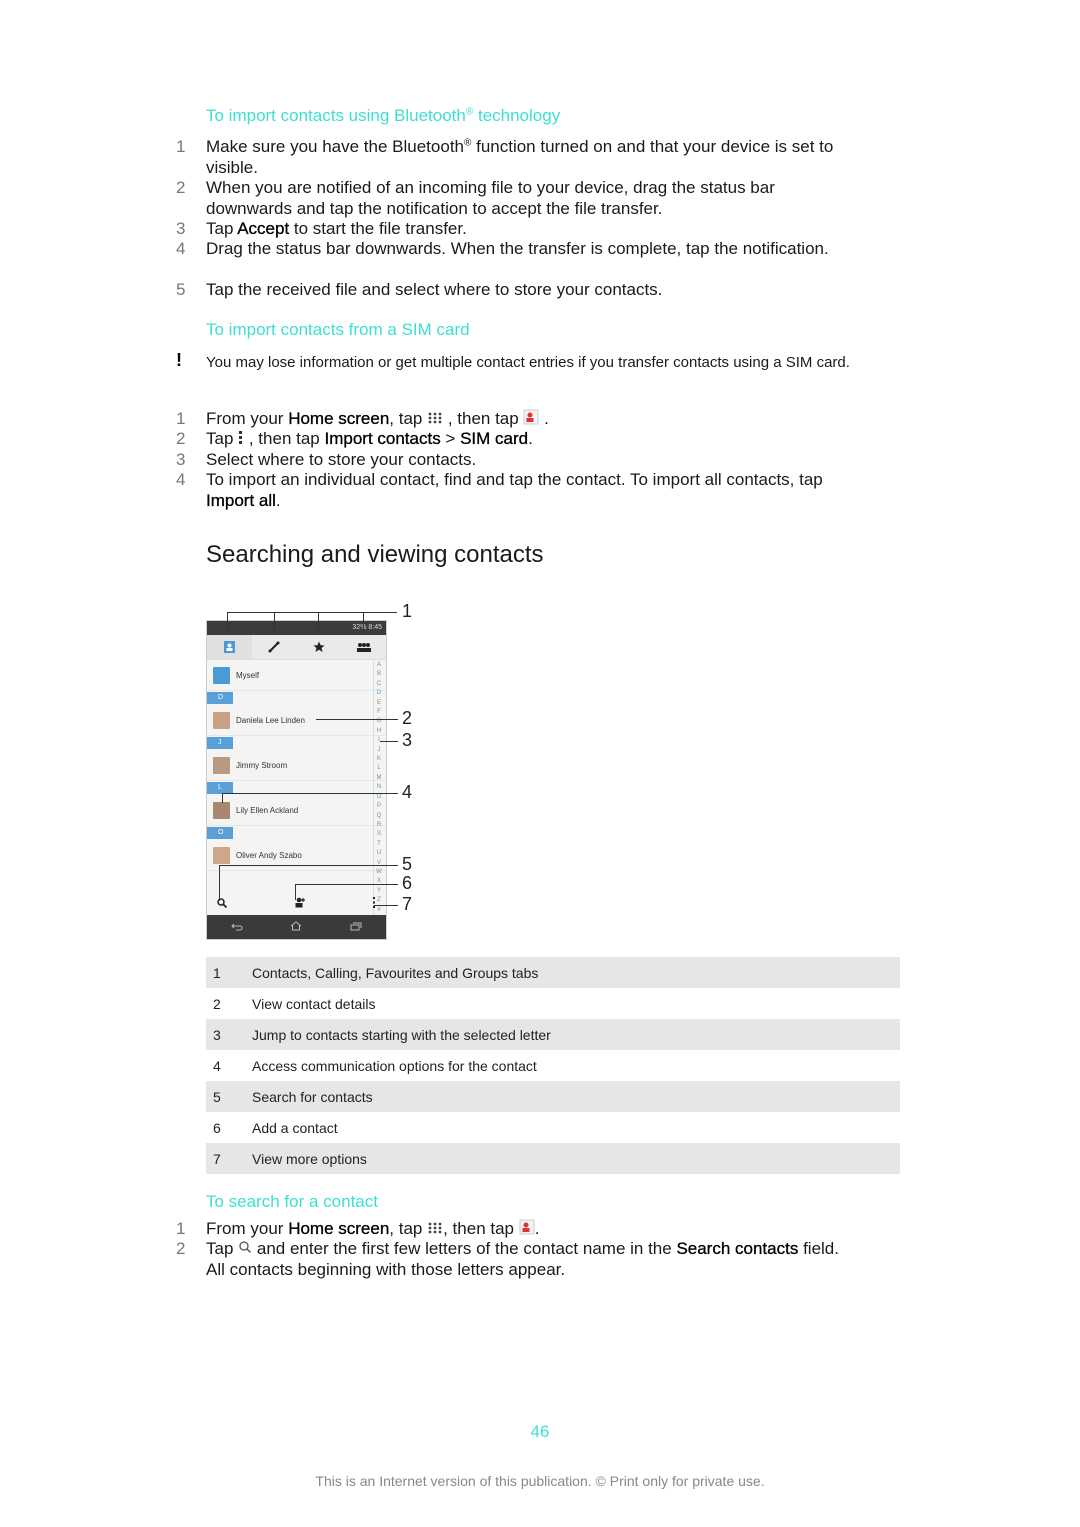 The width and height of the screenshot is (1080, 1527). I want to click on action-bar, so click(296, 904).